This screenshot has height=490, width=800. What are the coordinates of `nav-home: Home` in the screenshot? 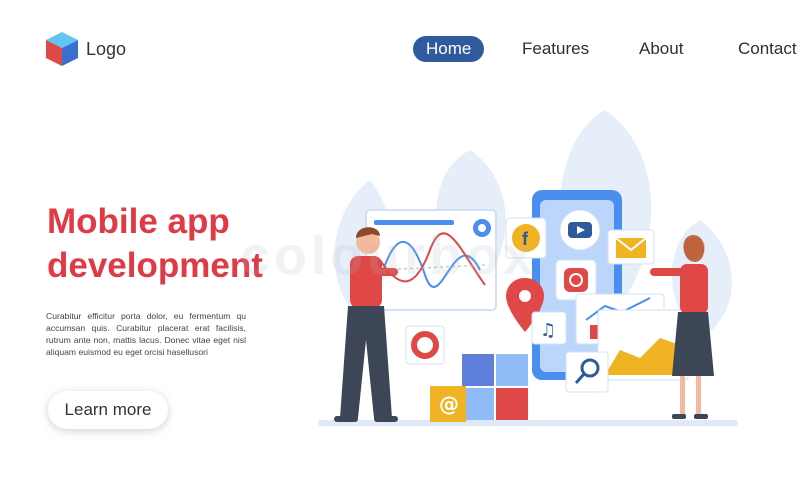 It's located at (449, 49).